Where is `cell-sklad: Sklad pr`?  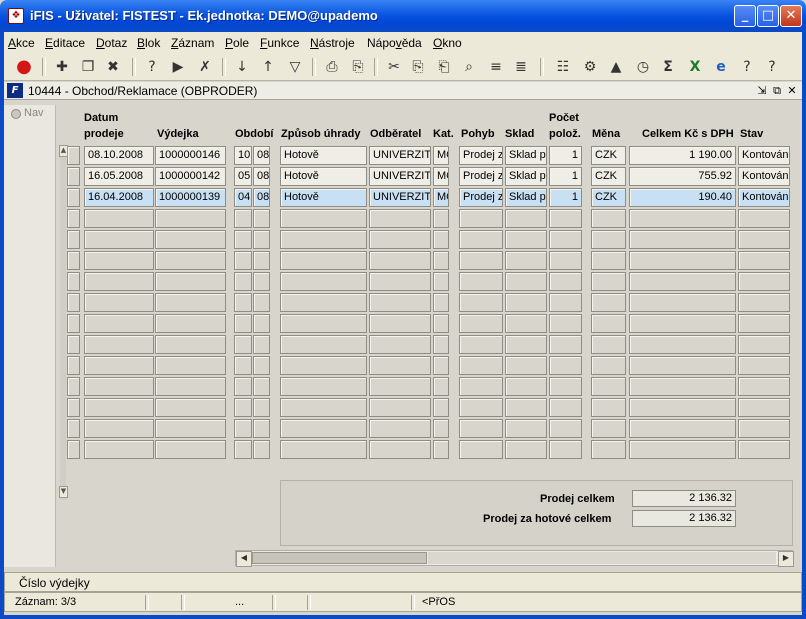
cell-sklad: Sklad pr is located at coordinates (526, 197).